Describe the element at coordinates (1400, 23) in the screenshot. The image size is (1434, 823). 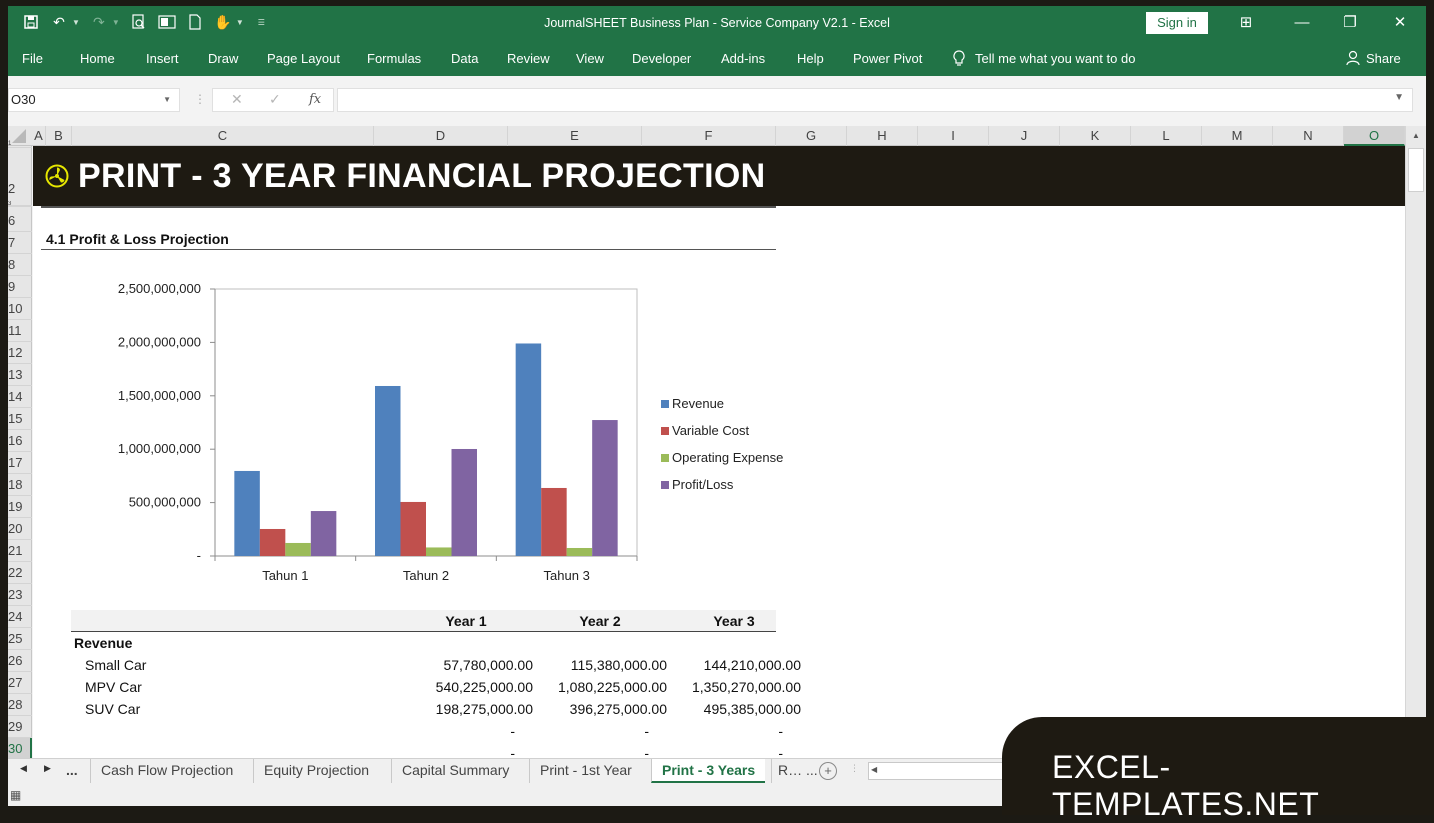
I see `close-icon: ✕` at that location.